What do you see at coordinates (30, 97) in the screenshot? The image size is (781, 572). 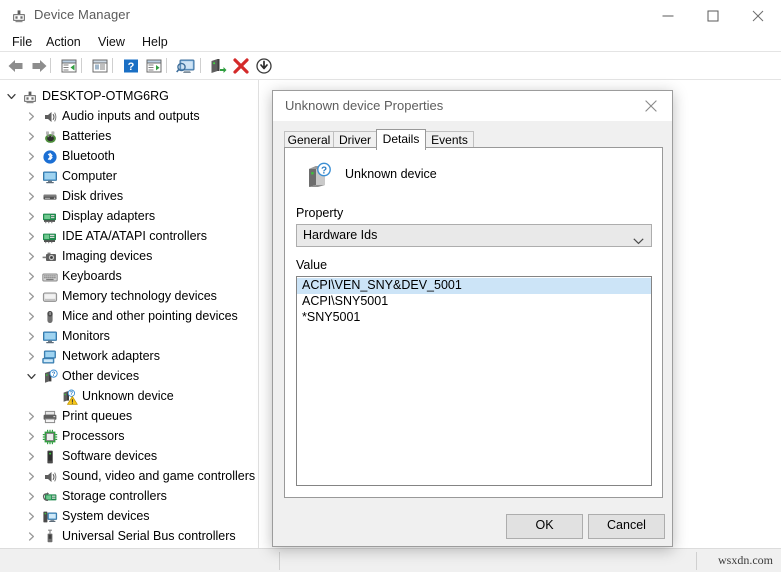 I see `computer-root-icon` at bounding box center [30, 97].